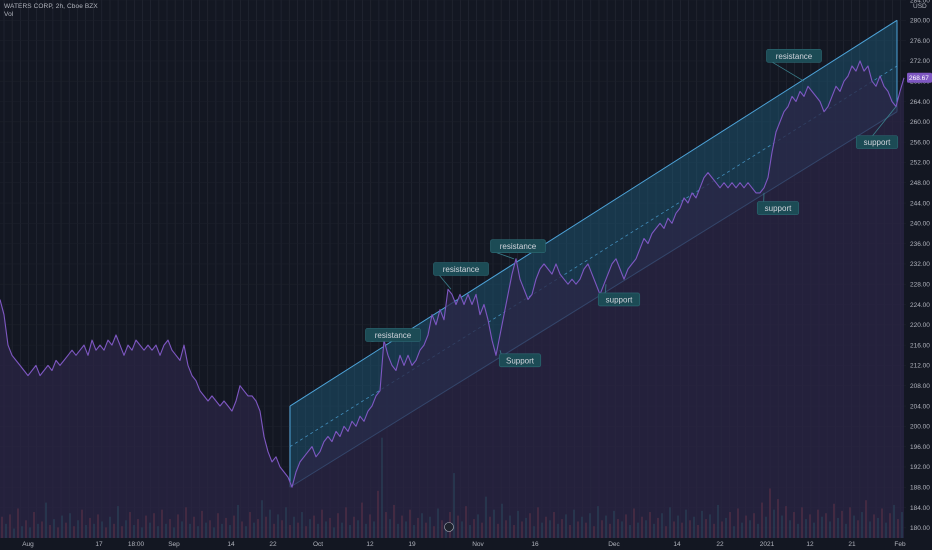  What do you see at coordinates (920, 163) in the screenshot?
I see `y-tick-label: 252.00` at bounding box center [920, 163].